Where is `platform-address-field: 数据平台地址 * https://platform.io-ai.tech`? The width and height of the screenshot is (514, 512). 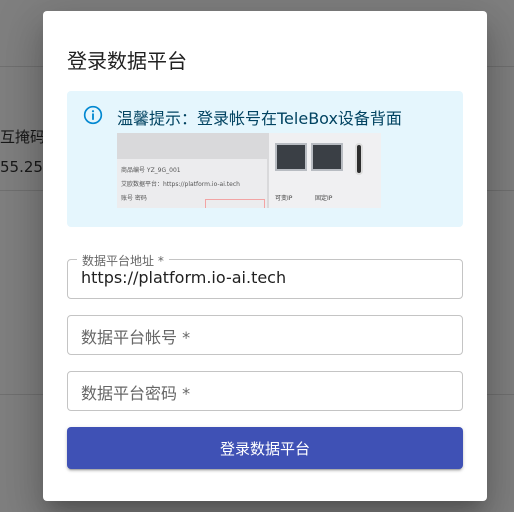
platform-address-field: 数据平台地址 * https://platform.io-ai.tech is located at coordinates (265, 275).